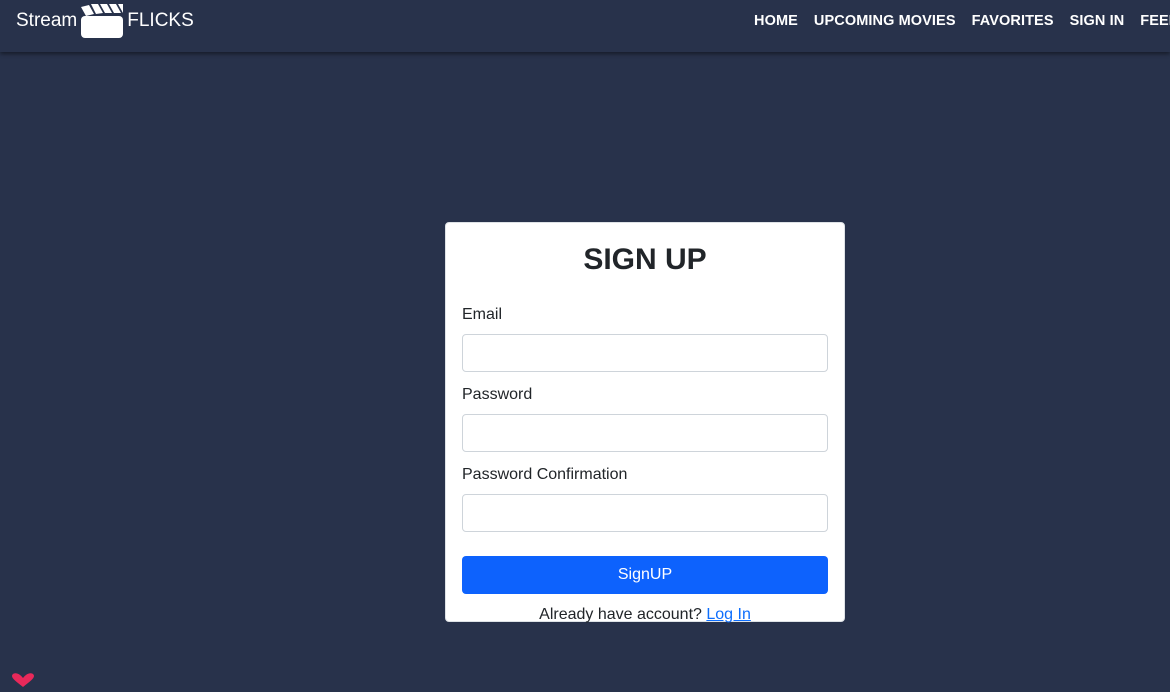  I want to click on clapperboard-icon, so click(102, 21).